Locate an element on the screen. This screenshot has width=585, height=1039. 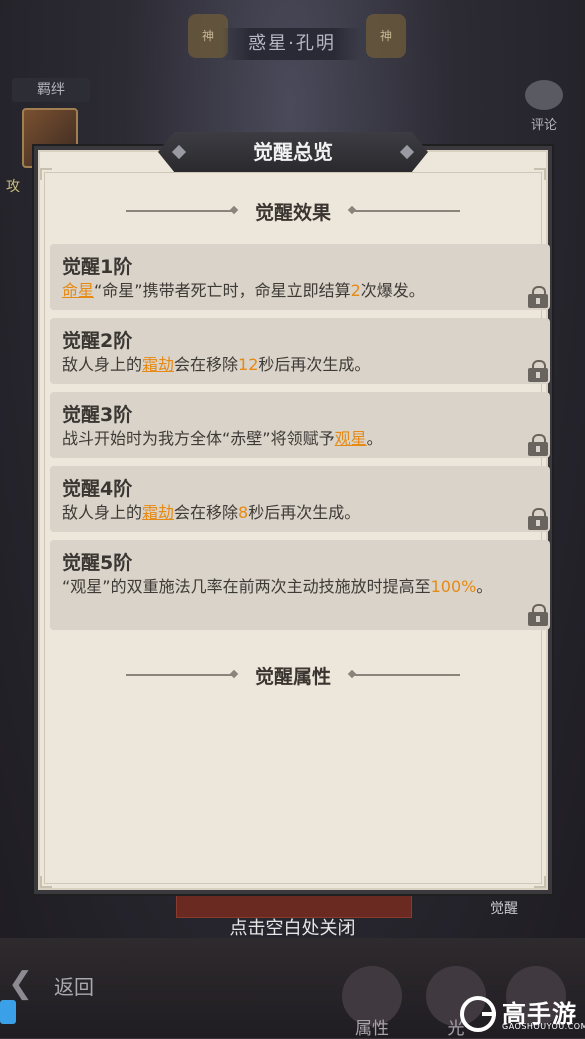
description-text: “观星”的双重施法几率在前两次主动技施放时提高至 is located at coordinates (246, 586).